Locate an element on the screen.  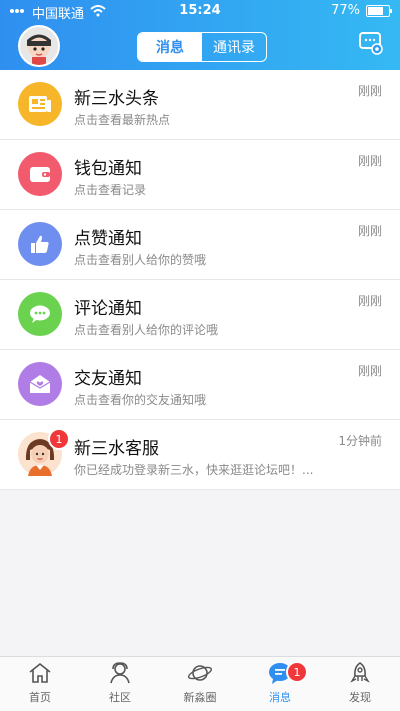
tab-label: 社区 is located at coordinates (120, 697).